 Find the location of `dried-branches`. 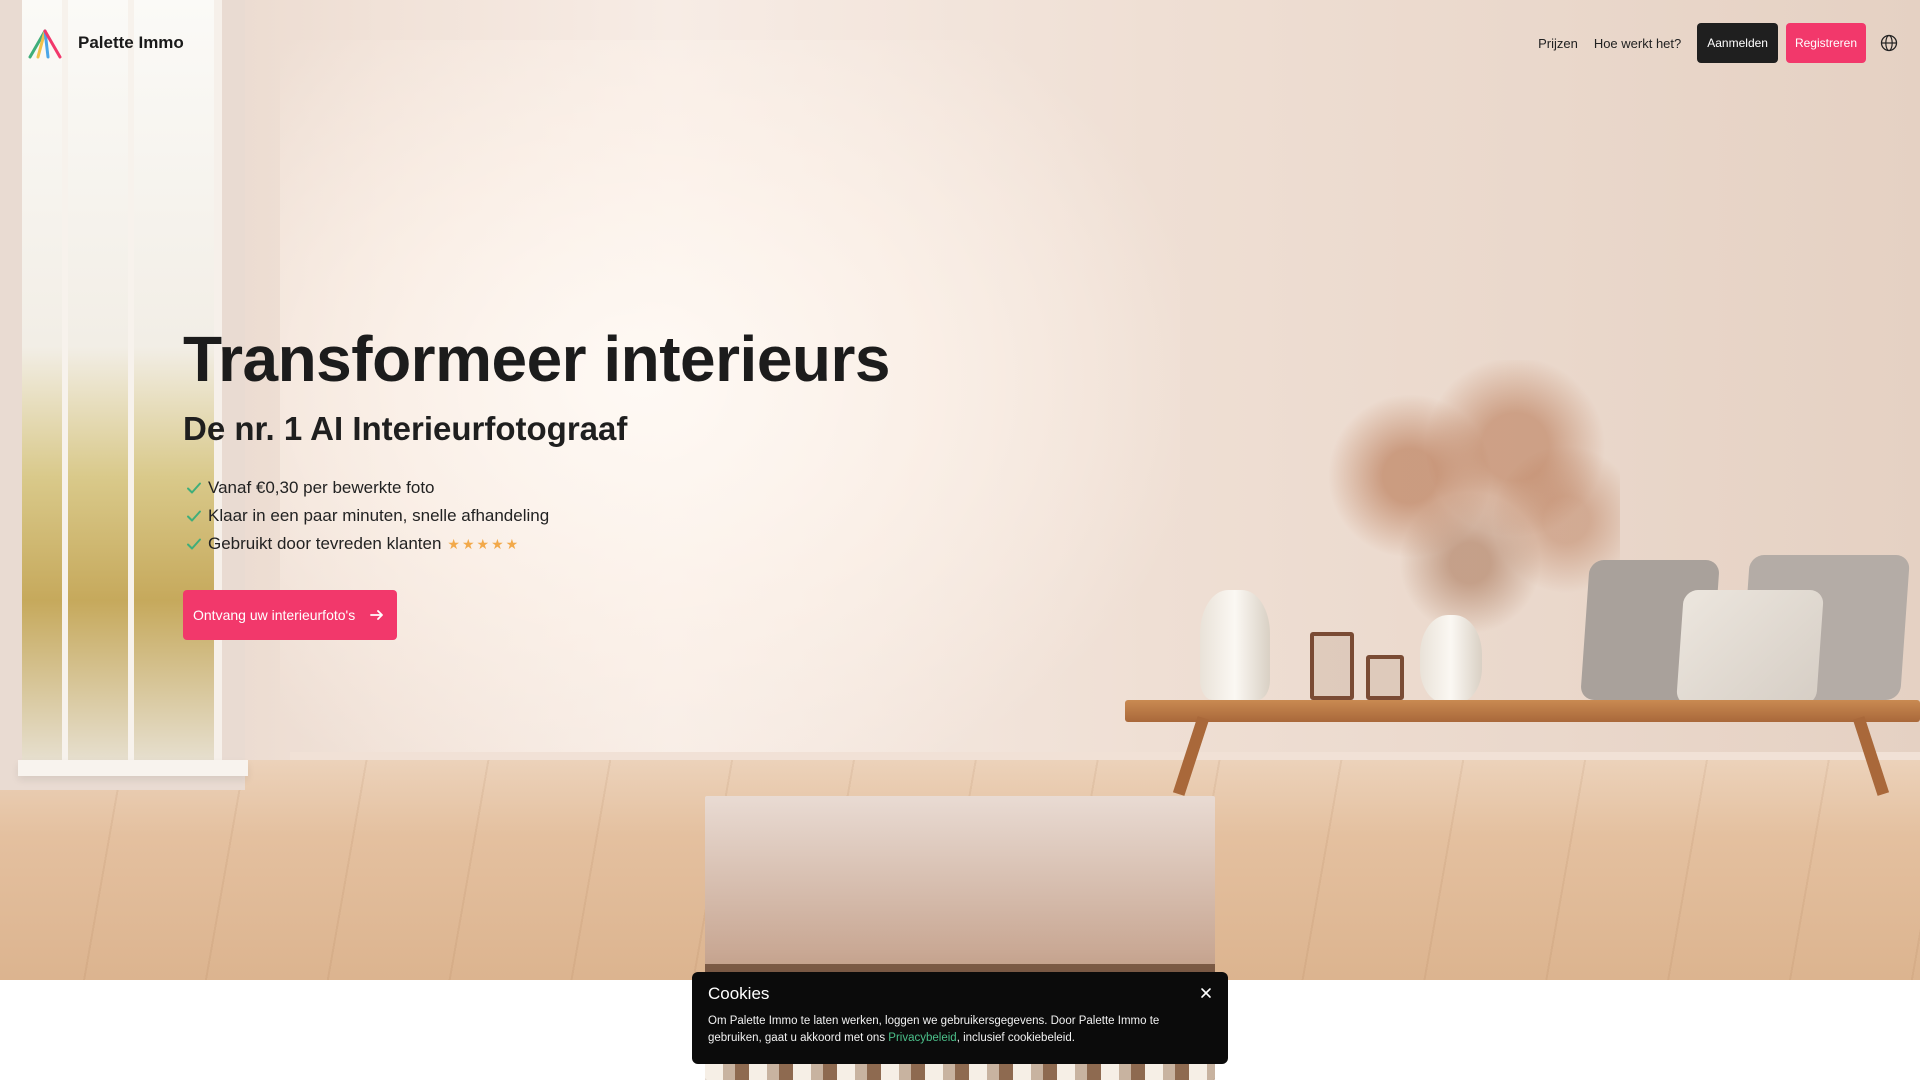

dried-branches is located at coordinates (1470, 505).